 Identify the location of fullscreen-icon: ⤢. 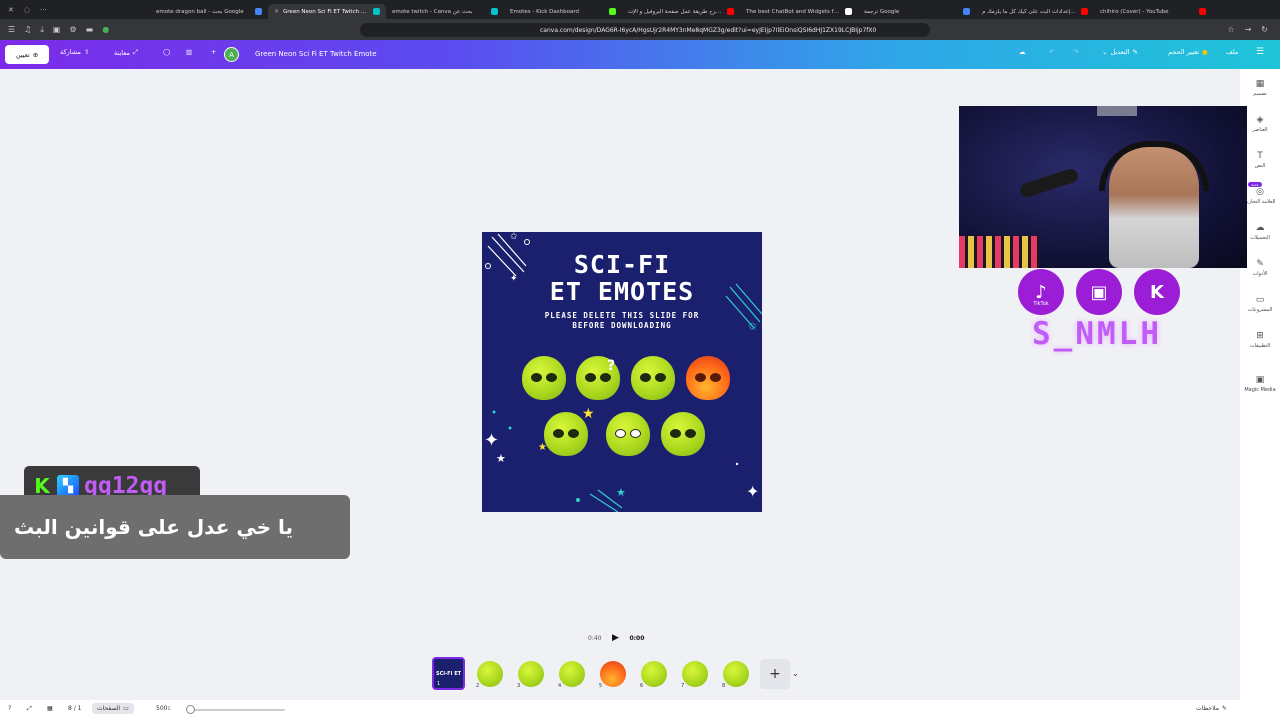
(29, 709).